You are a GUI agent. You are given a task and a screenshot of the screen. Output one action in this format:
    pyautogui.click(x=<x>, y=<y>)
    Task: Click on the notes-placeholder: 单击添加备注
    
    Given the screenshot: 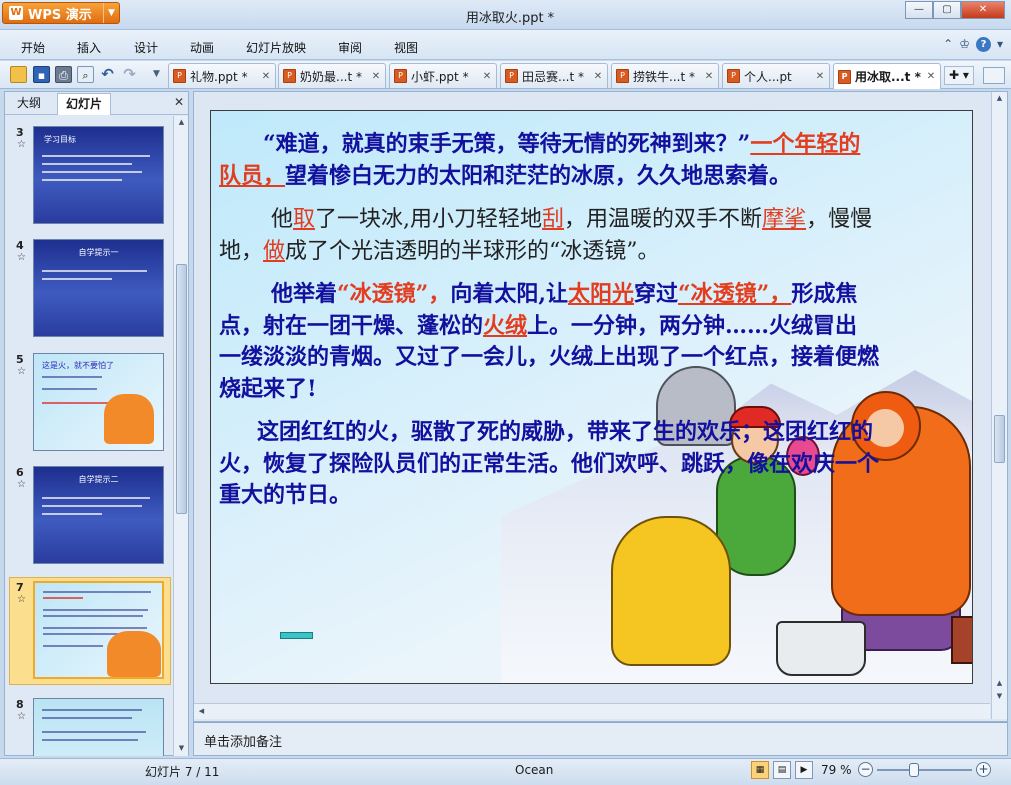 What is the action you would take?
    pyautogui.click(x=243, y=740)
    